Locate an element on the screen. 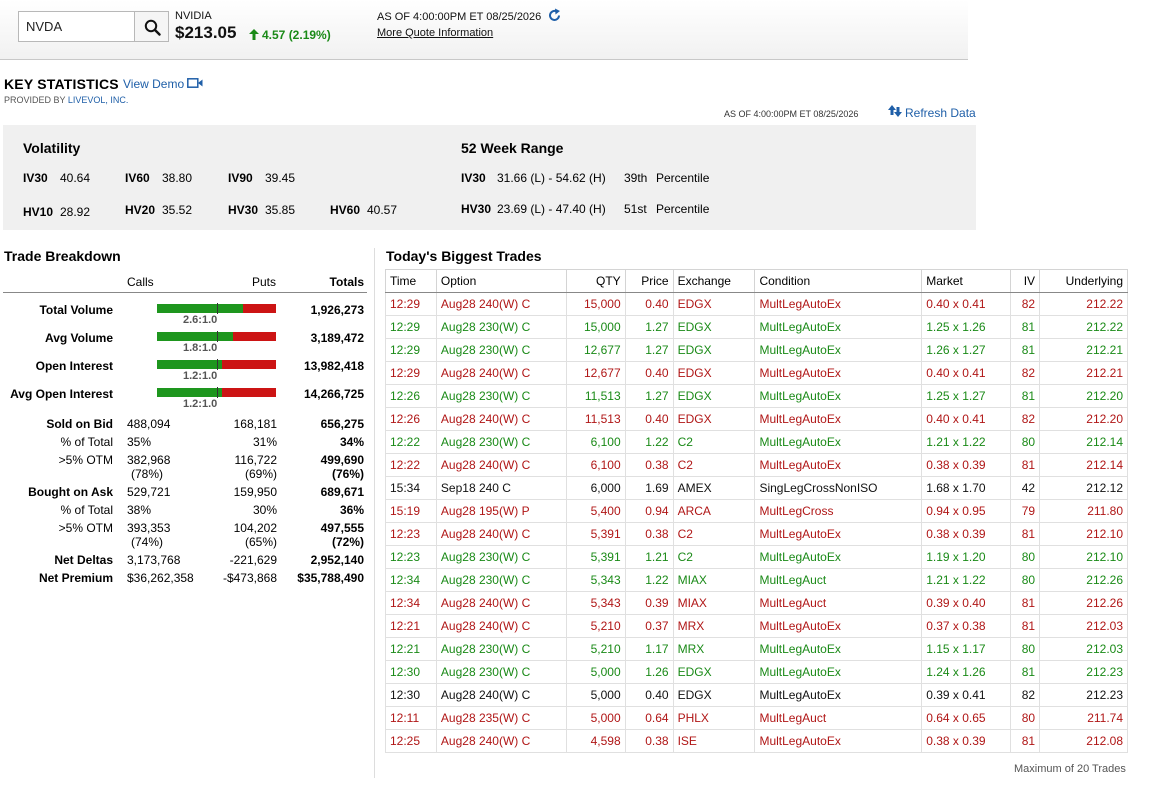 The width and height of the screenshot is (1160, 792). trade-iv: 42 is located at coordinates (1025, 488).